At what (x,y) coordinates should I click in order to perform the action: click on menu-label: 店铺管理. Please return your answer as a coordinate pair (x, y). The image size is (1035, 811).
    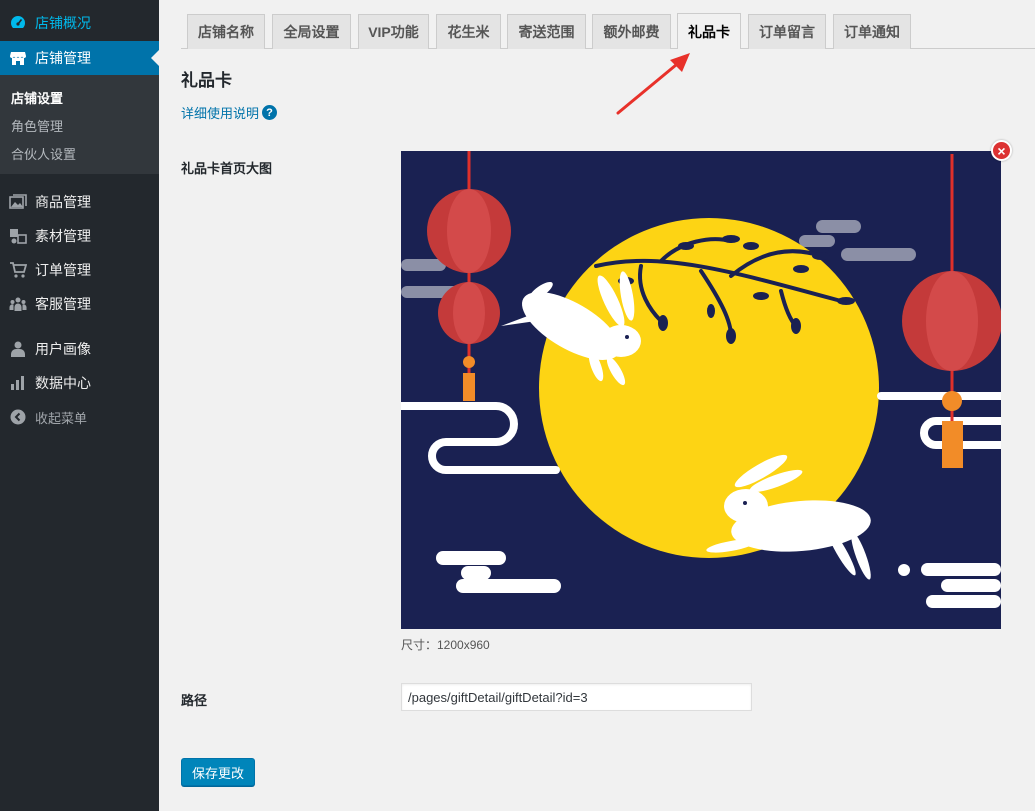
    Looking at the image, I should click on (63, 58).